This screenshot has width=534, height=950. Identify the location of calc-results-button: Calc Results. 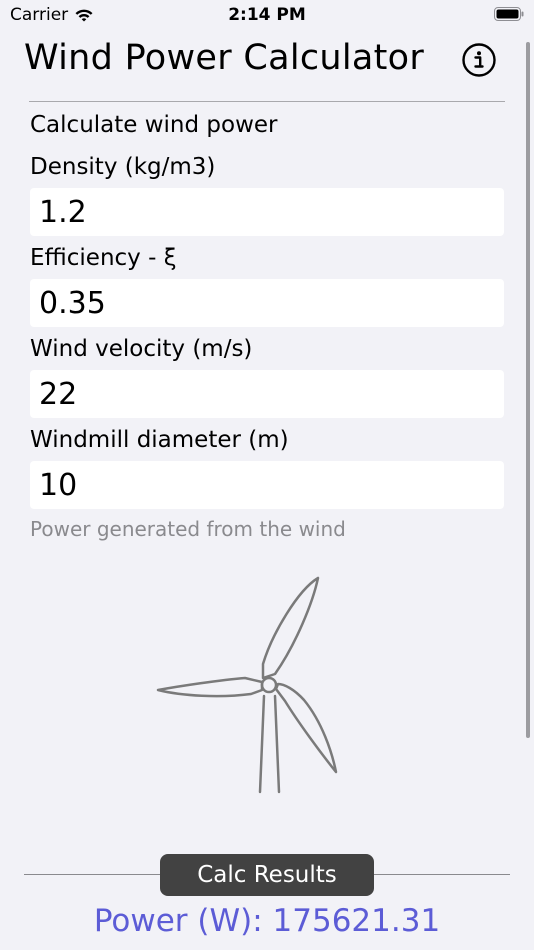
(267, 875).